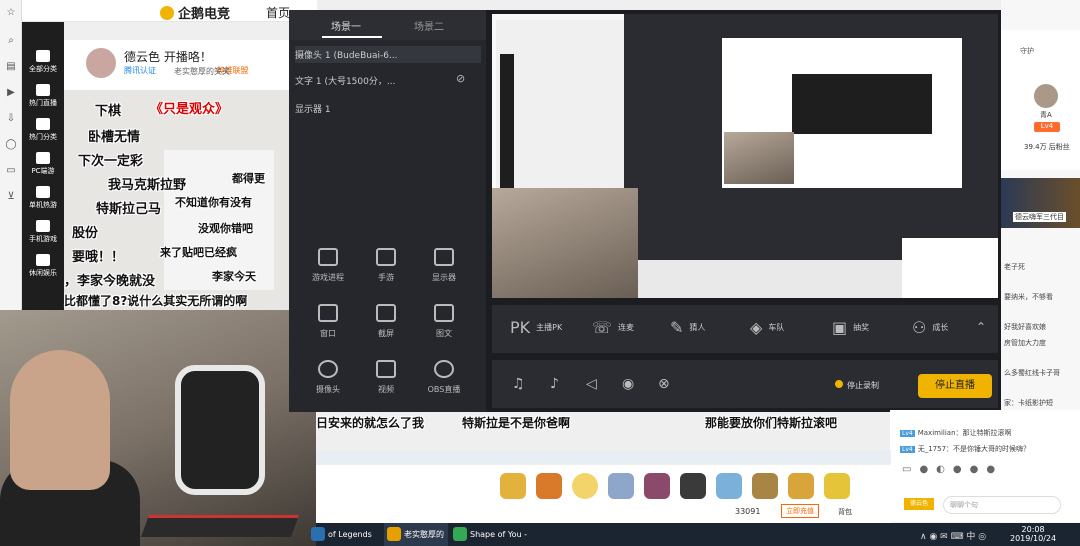 This screenshot has width=1080, height=546. What do you see at coordinates (111, 161) in the screenshot?
I see `danmu-text: 下次一定彩` at bounding box center [111, 161].